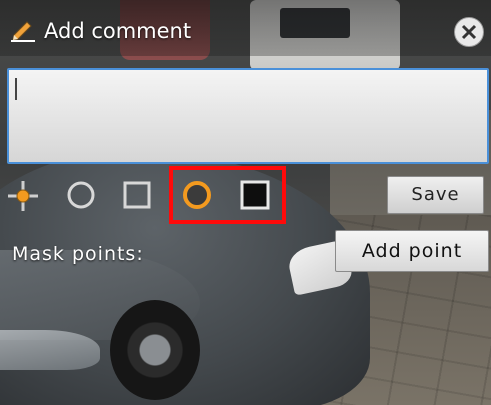  I want to click on square-outline-icon, so click(137, 195).